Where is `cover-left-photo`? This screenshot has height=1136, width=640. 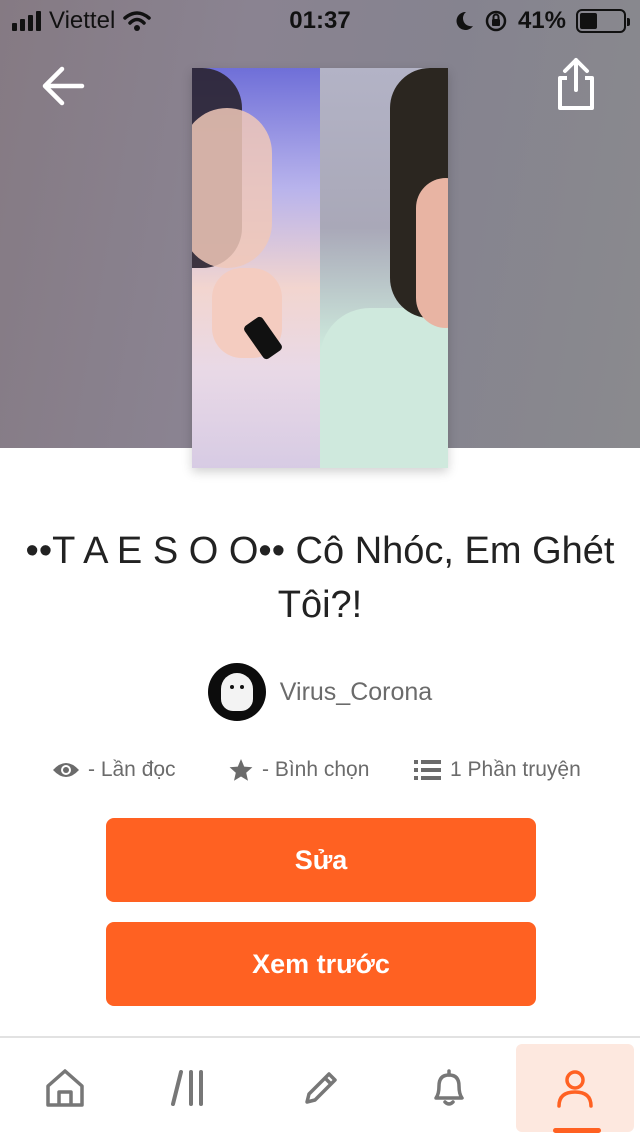
cover-left-photo is located at coordinates (256, 268).